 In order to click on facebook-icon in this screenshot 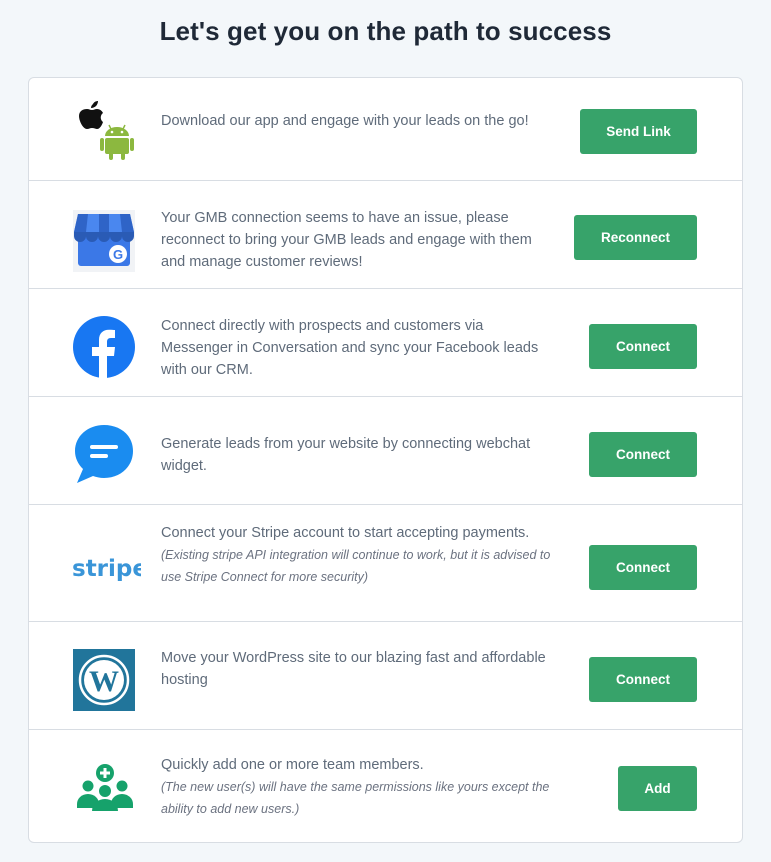, I will do `click(104, 347)`.